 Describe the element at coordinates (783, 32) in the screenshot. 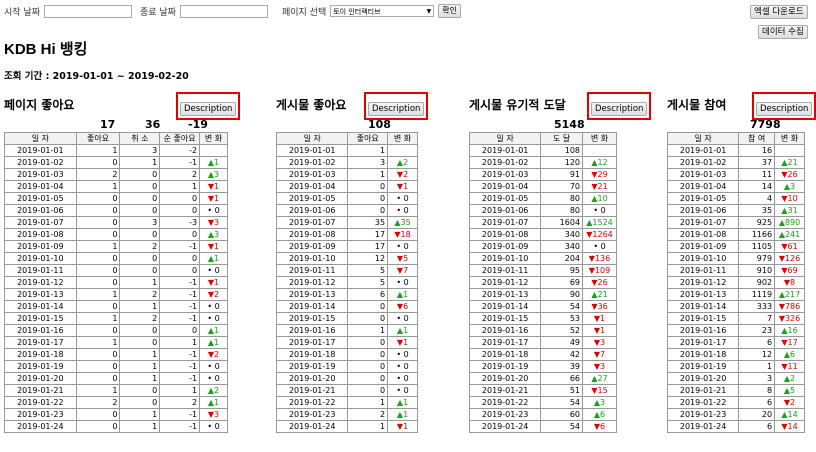

I see `data-collect-button: 데이터 수집` at that location.